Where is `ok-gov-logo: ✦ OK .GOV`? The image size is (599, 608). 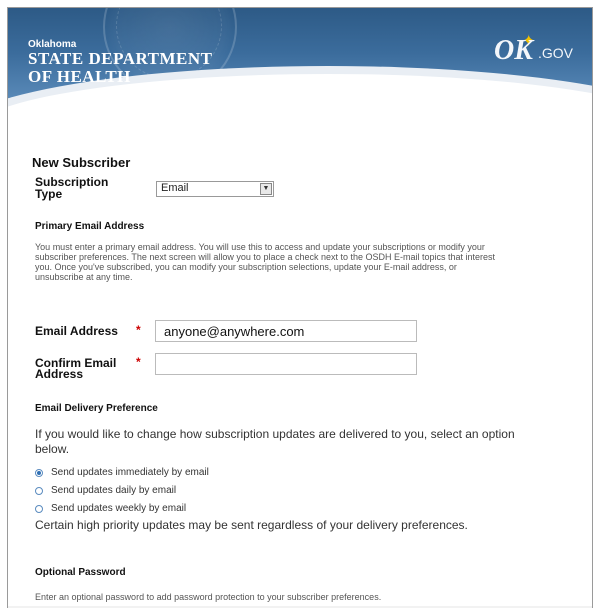
ok-gov-logo: ✦ OK .GOV is located at coordinates (534, 53).